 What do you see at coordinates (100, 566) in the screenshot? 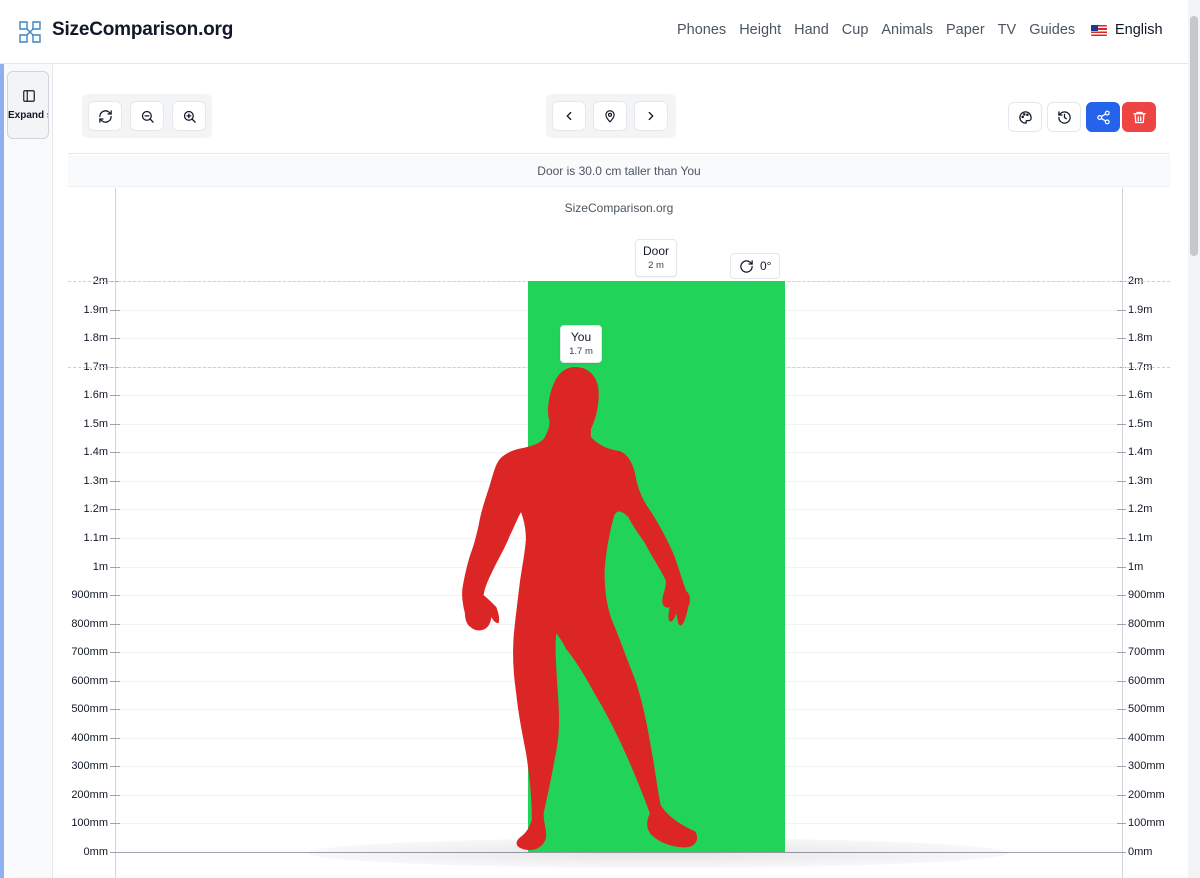
I see `left-tick-label: 1m` at bounding box center [100, 566].